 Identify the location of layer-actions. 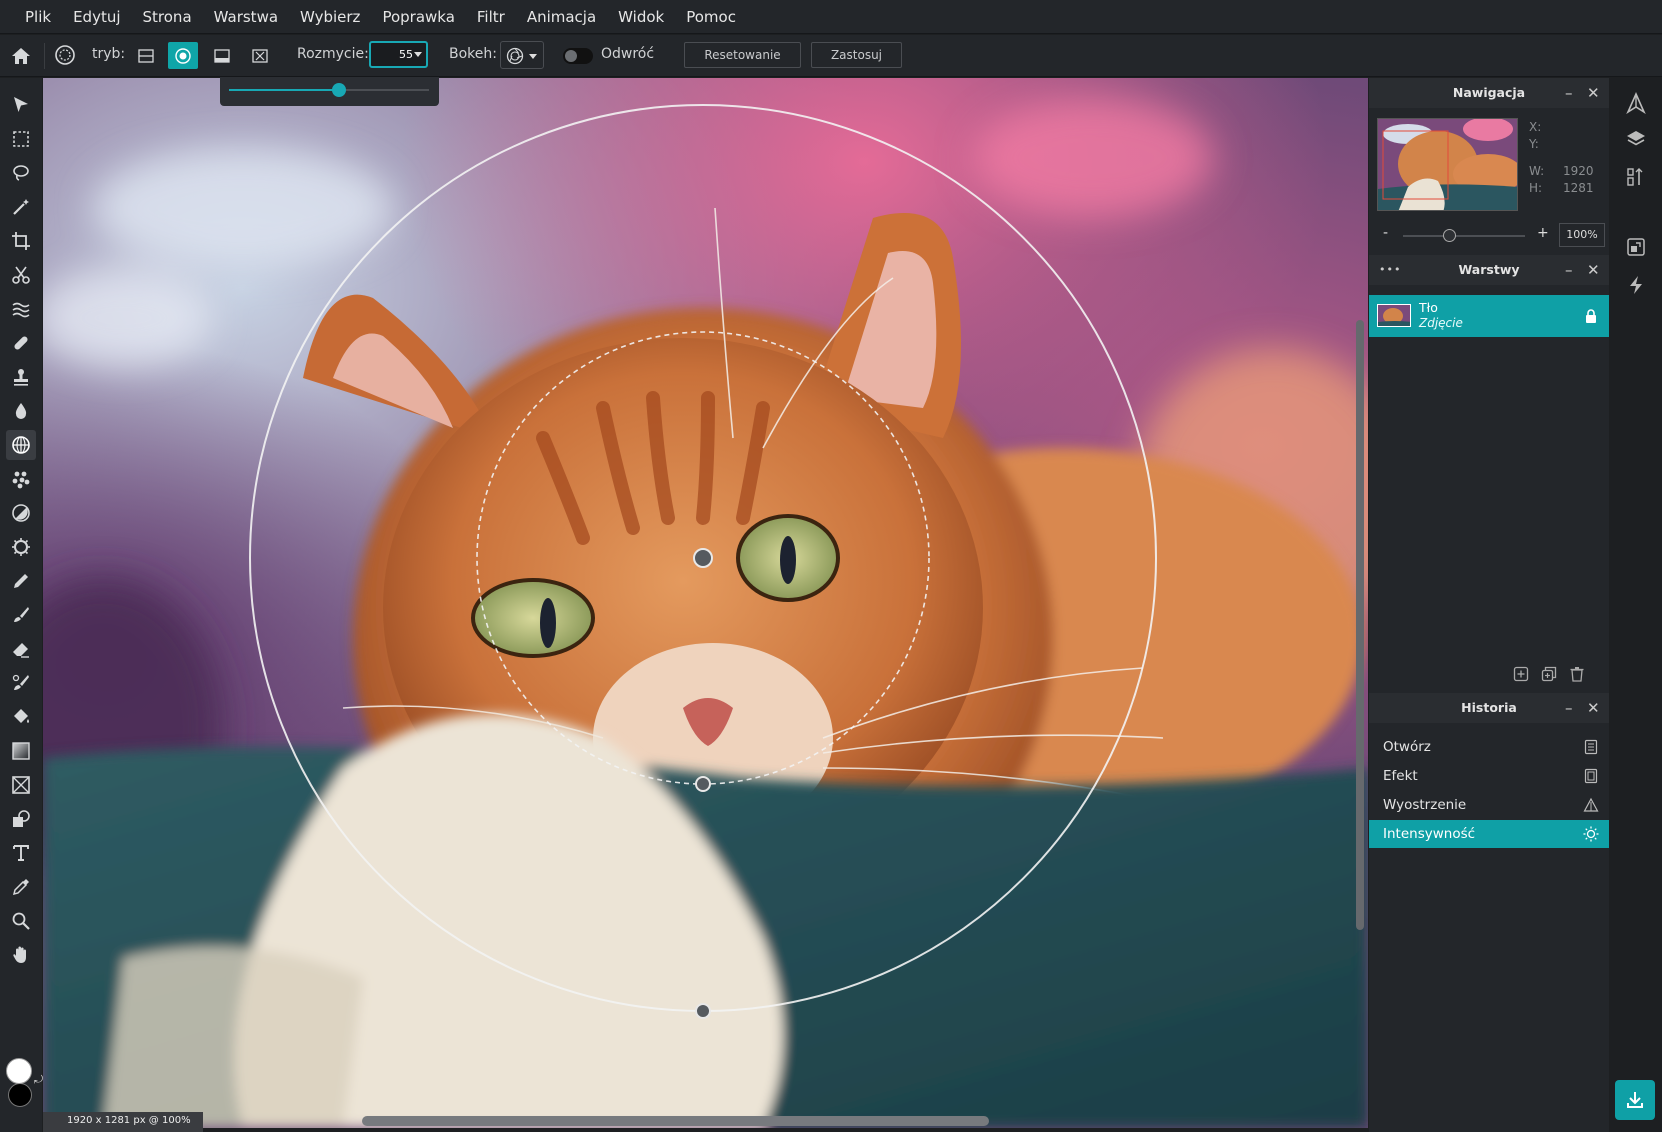
(1489, 674).